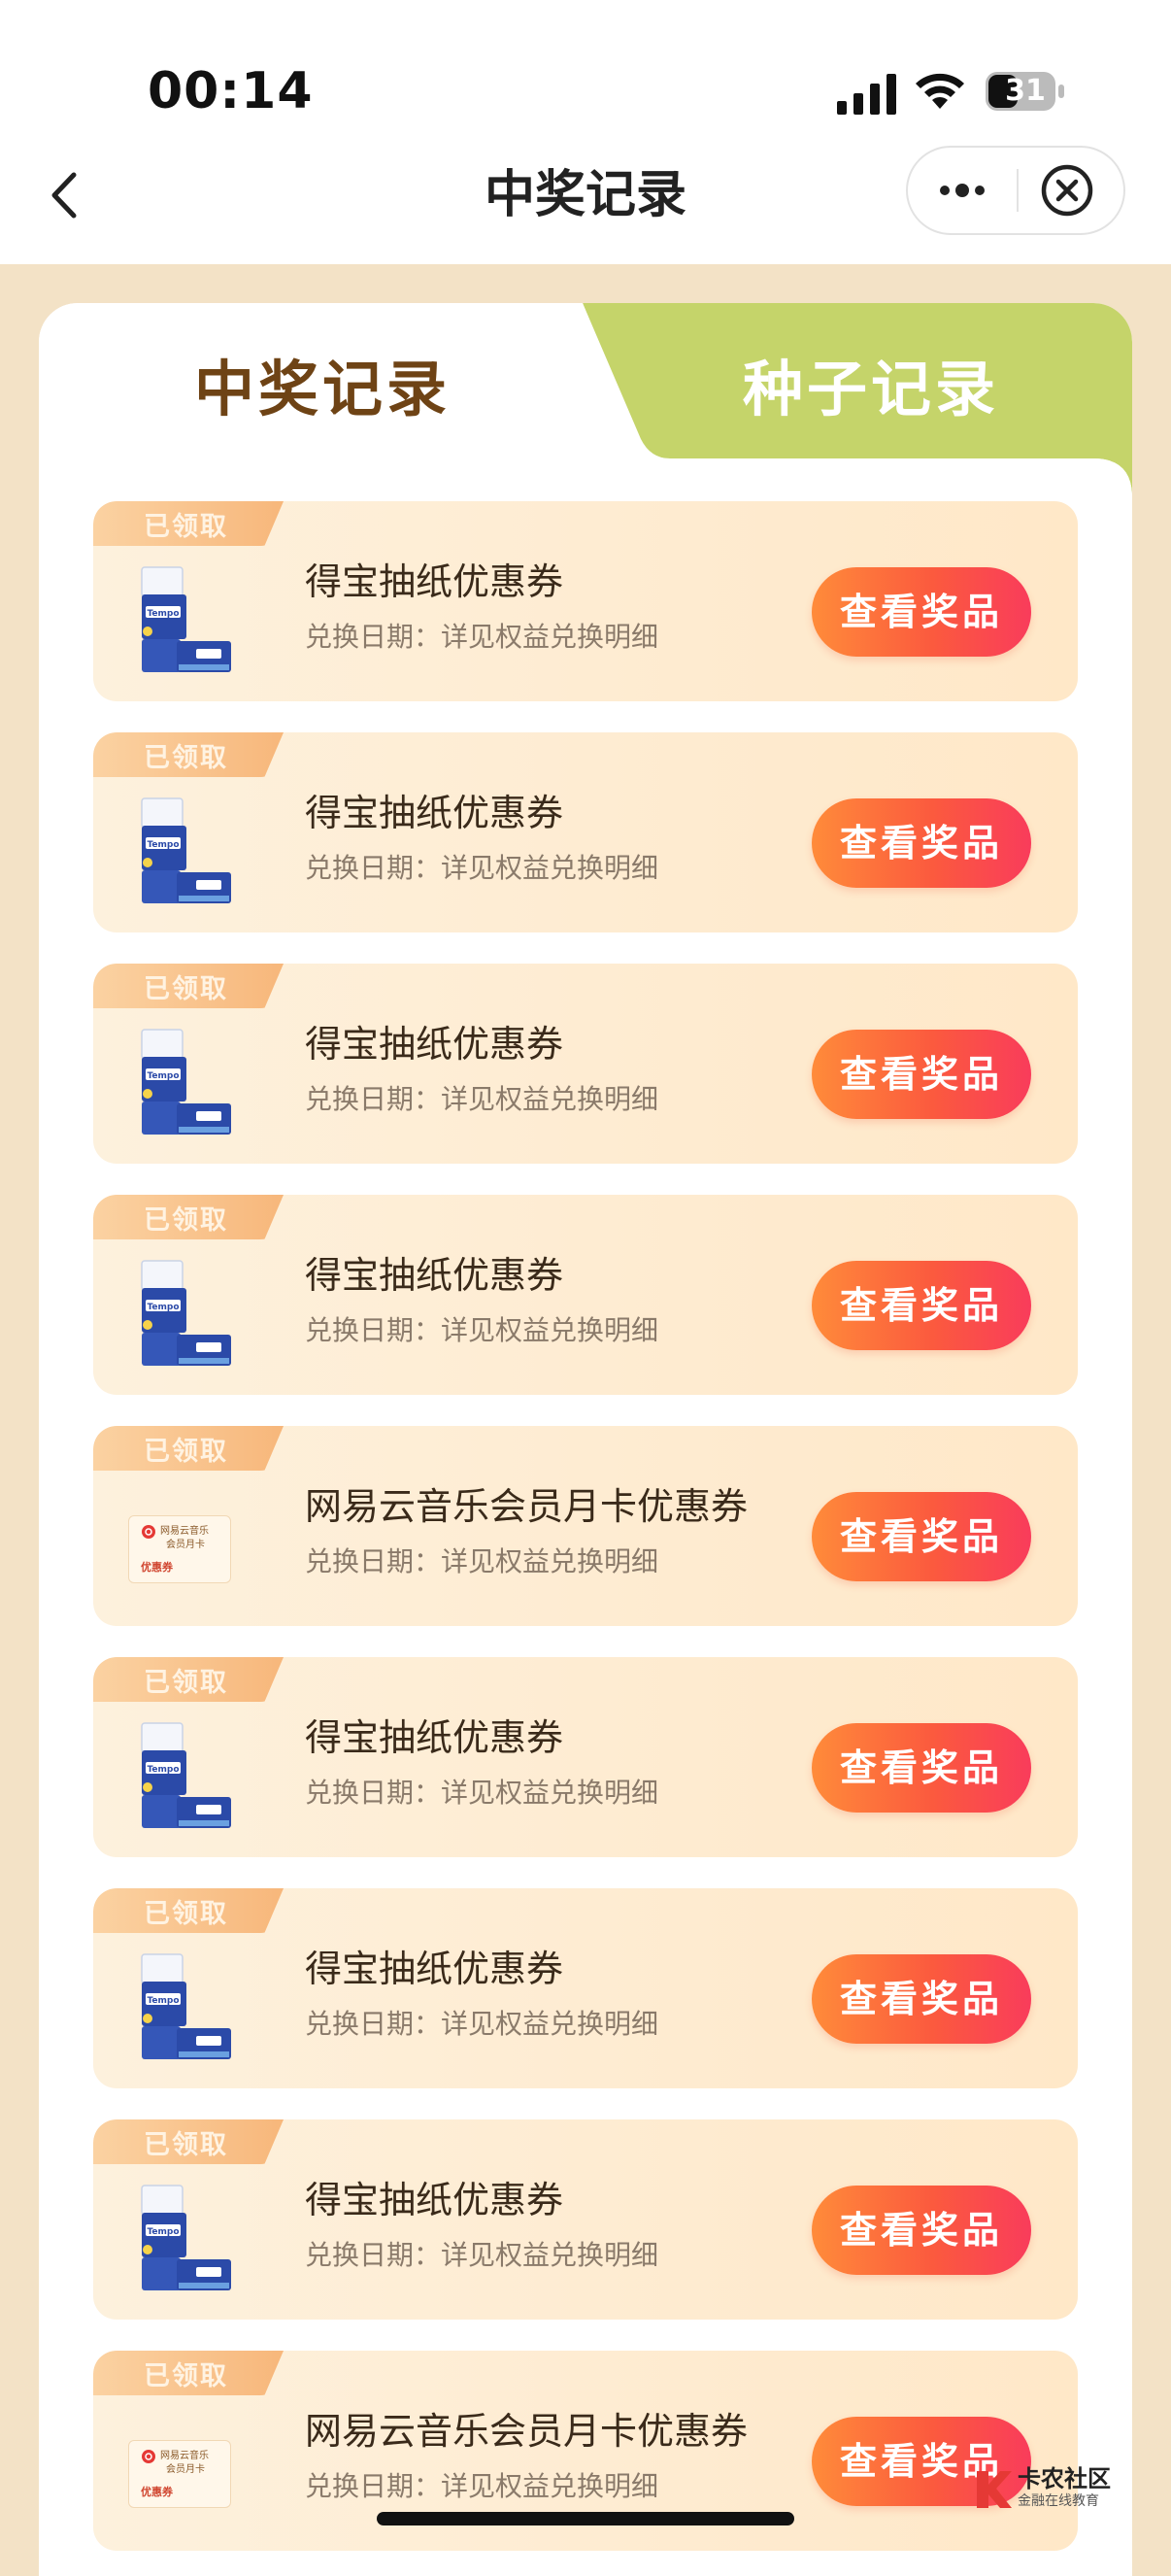 Image resolution: width=1171 pixels, height=2576 pixels. What do you see at coordinates (323, 389) in the screenshot?
I see `tab-prize-records-label: 中奖记录` at bounding box center [323, 389].